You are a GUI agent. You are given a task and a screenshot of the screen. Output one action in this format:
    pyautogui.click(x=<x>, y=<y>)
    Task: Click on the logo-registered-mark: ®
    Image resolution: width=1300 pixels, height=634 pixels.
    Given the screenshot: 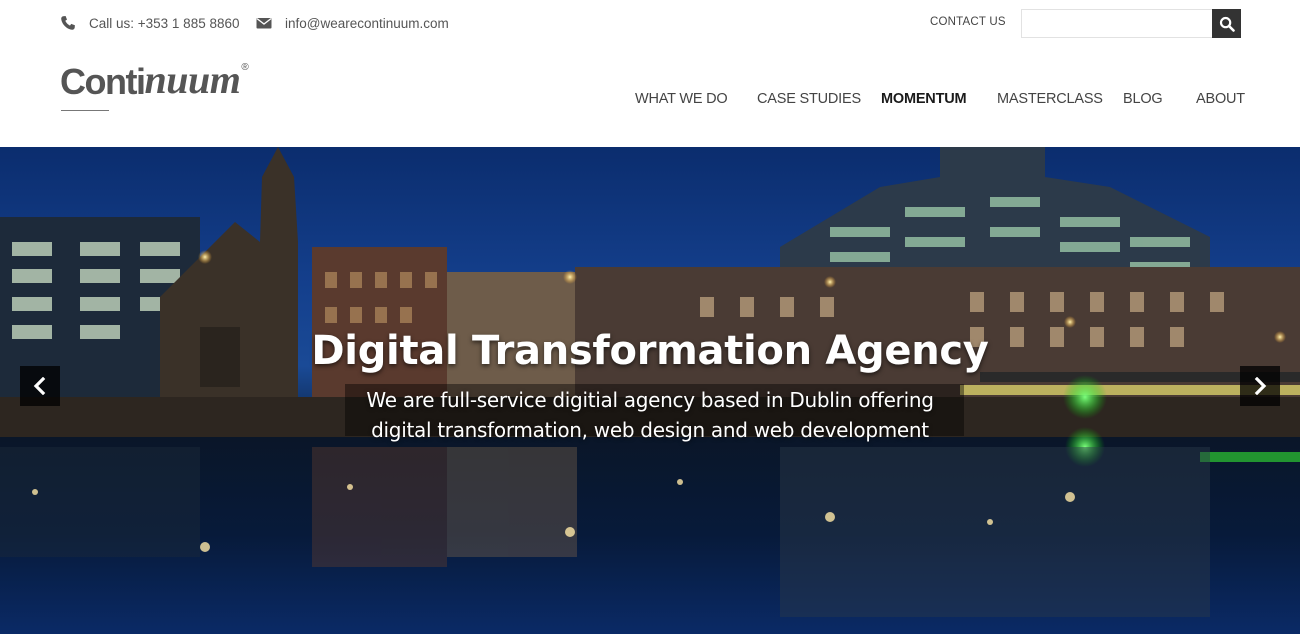 What is the action you would take?
    pyautogui.click(x=245, y=67)
    